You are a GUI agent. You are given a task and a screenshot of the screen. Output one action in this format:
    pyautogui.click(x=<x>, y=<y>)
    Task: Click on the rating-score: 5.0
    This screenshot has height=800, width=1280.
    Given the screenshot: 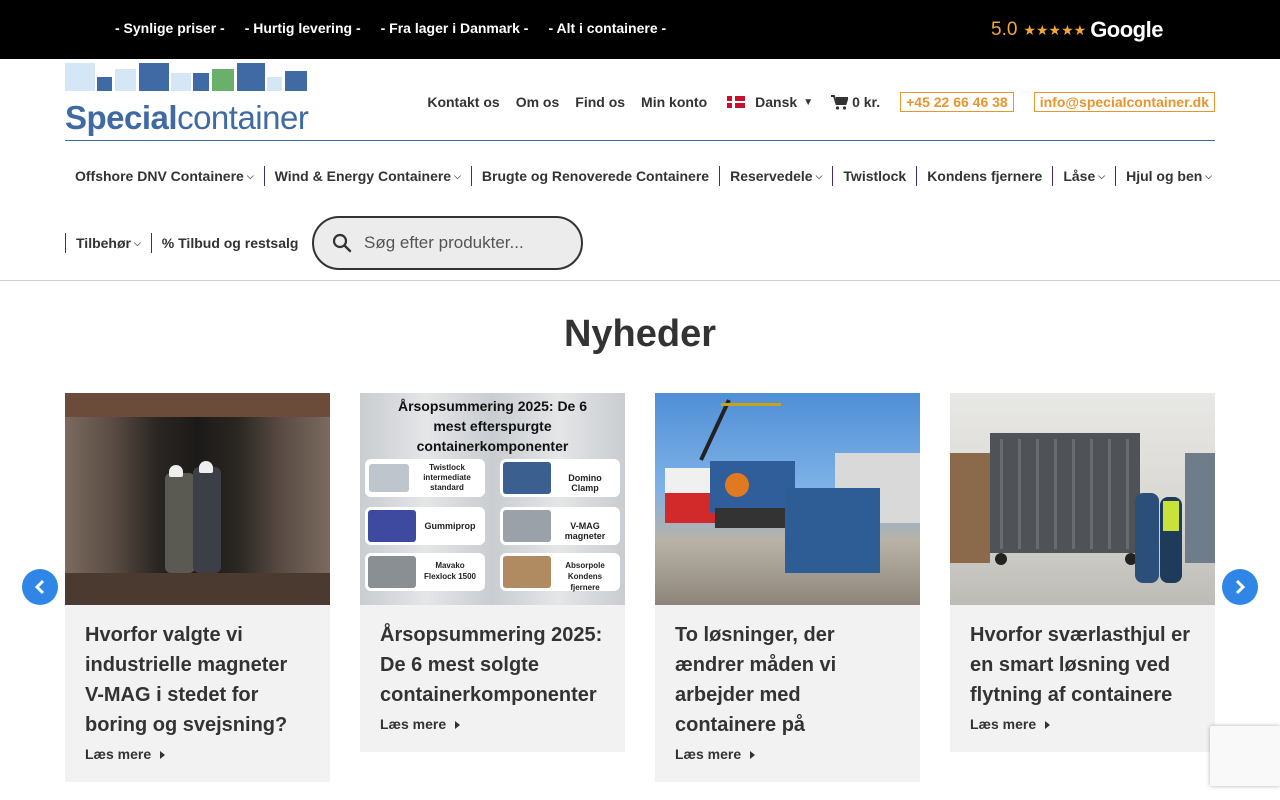 What is the action you would take?
    pyautogui.click(x=1004, y=29)
    